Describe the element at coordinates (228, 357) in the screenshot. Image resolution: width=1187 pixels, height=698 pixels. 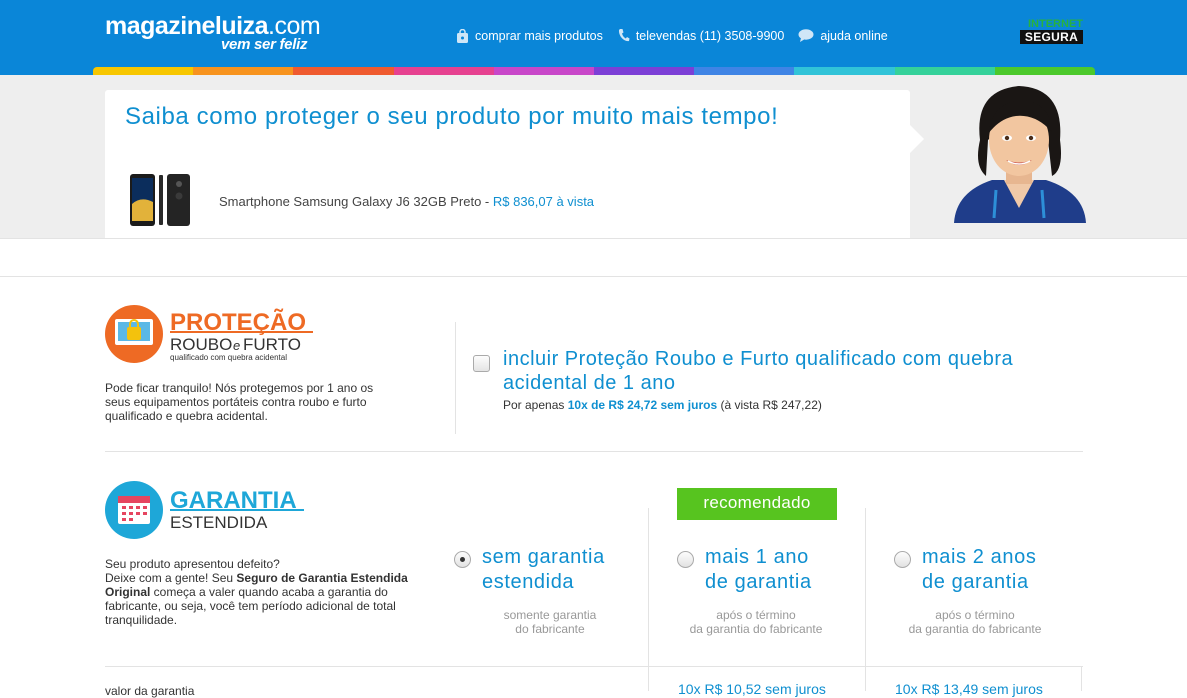
I see `logo-caption-text: qualificado com quebra acidental` at that location.